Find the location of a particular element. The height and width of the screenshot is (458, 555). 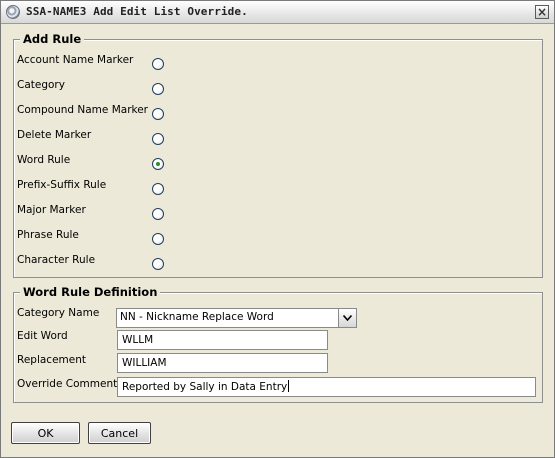

radio-label: Word Rule is located at coordinates (44, 160).